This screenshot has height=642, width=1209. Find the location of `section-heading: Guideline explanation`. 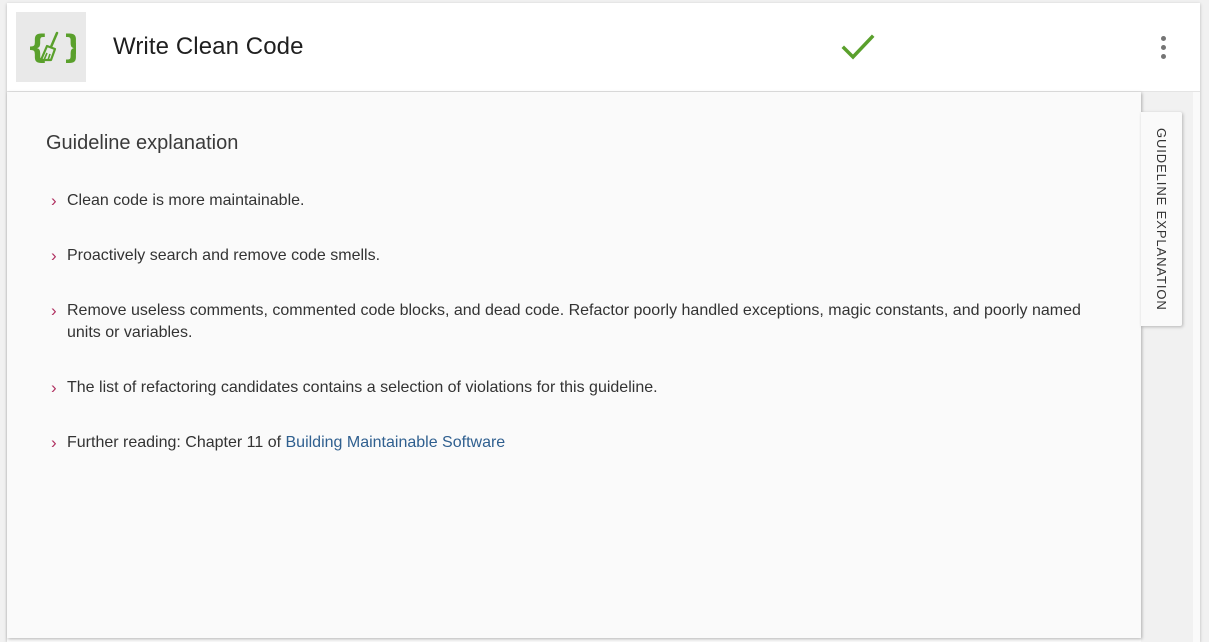

section-heading: Guideline explanation is located at coordinates (142, 143).